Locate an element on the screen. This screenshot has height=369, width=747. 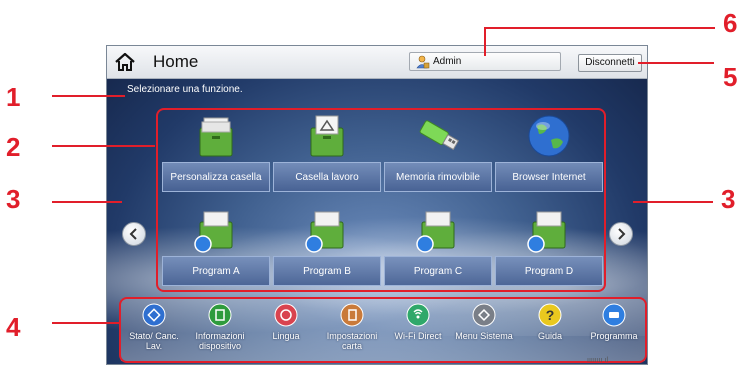
callout-3-left: 3 is located at coordinates (13, 199).